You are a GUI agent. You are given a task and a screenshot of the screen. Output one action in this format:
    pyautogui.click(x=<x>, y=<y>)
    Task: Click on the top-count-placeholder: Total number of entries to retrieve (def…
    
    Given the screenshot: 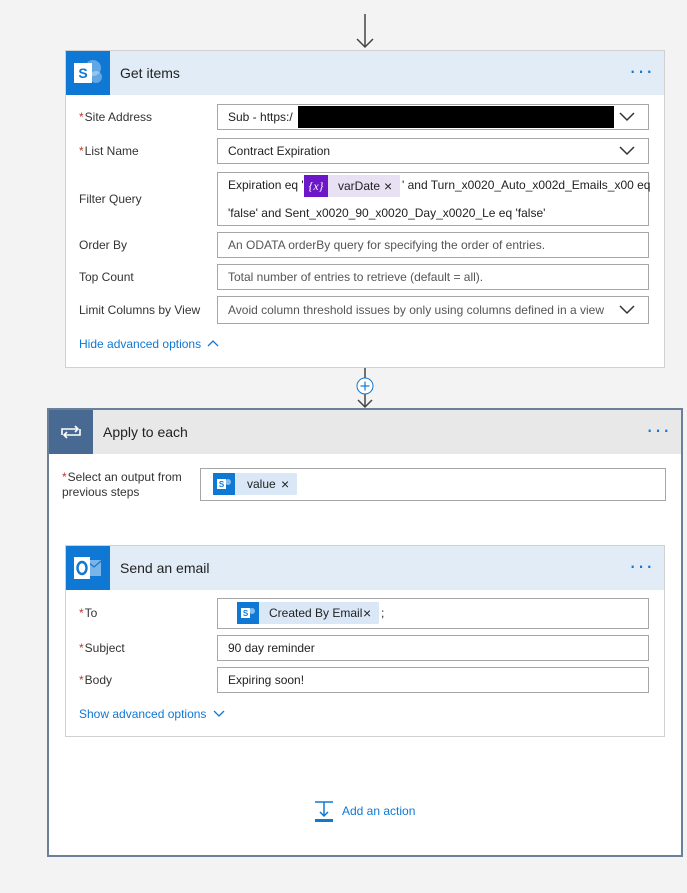 What is the action you would take?
    pyautogui.click(x=356, y=277)
    